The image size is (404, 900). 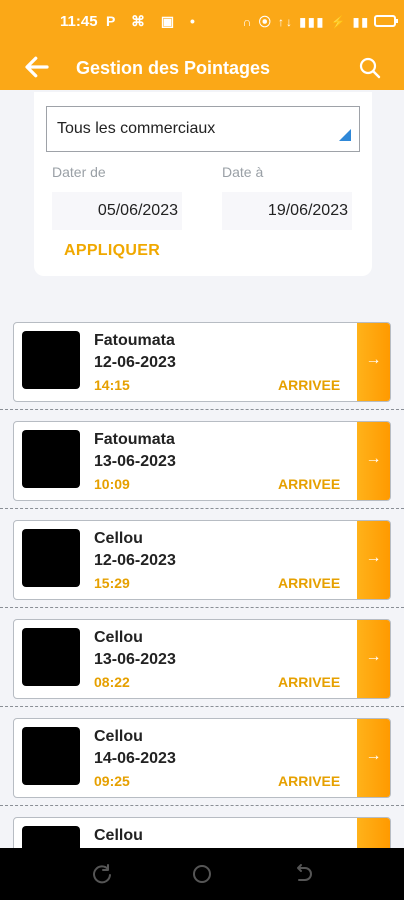 What do you see at coordinates (136, 128) in the screenshot?
I see `commercial-select-value: Tous les commerciaux` at bounding box center [136, 128].